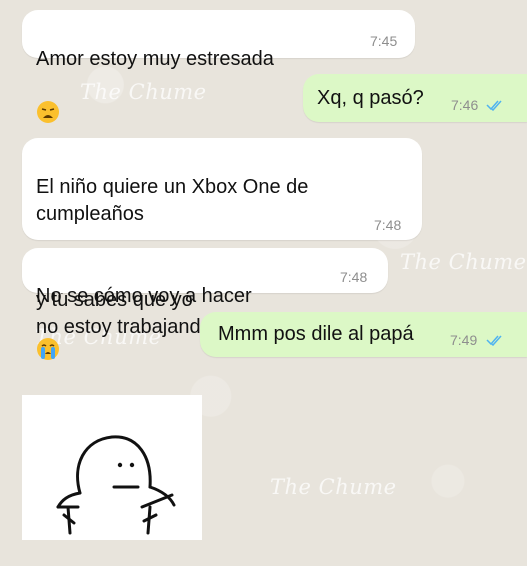 The width and height of the screenshot is (527, 566). I want to click on outgoing-message: Xq, q pasó? 7:46, so click(415, 98).